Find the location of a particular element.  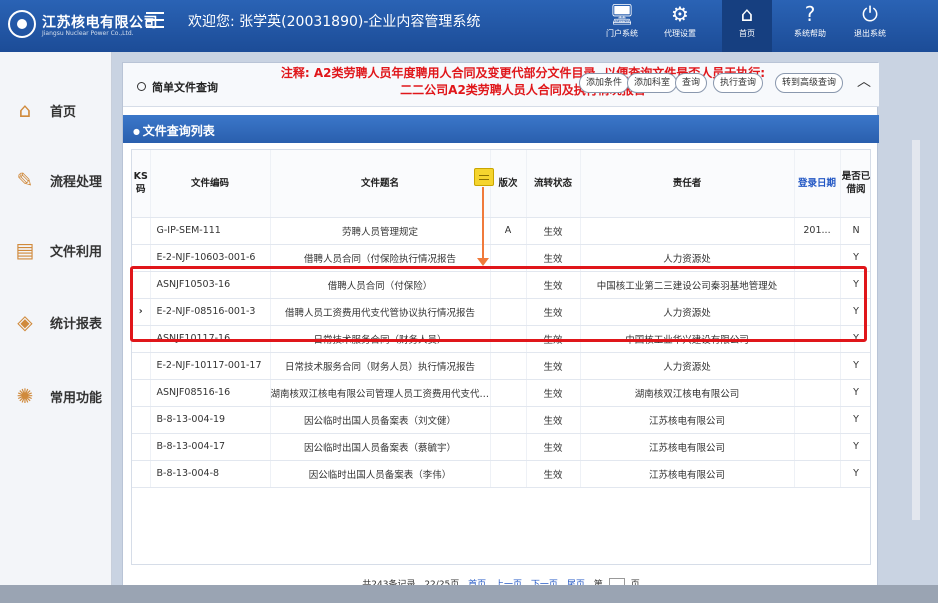

column-header-owner: 责任者 is located at coordinates (687, 184).